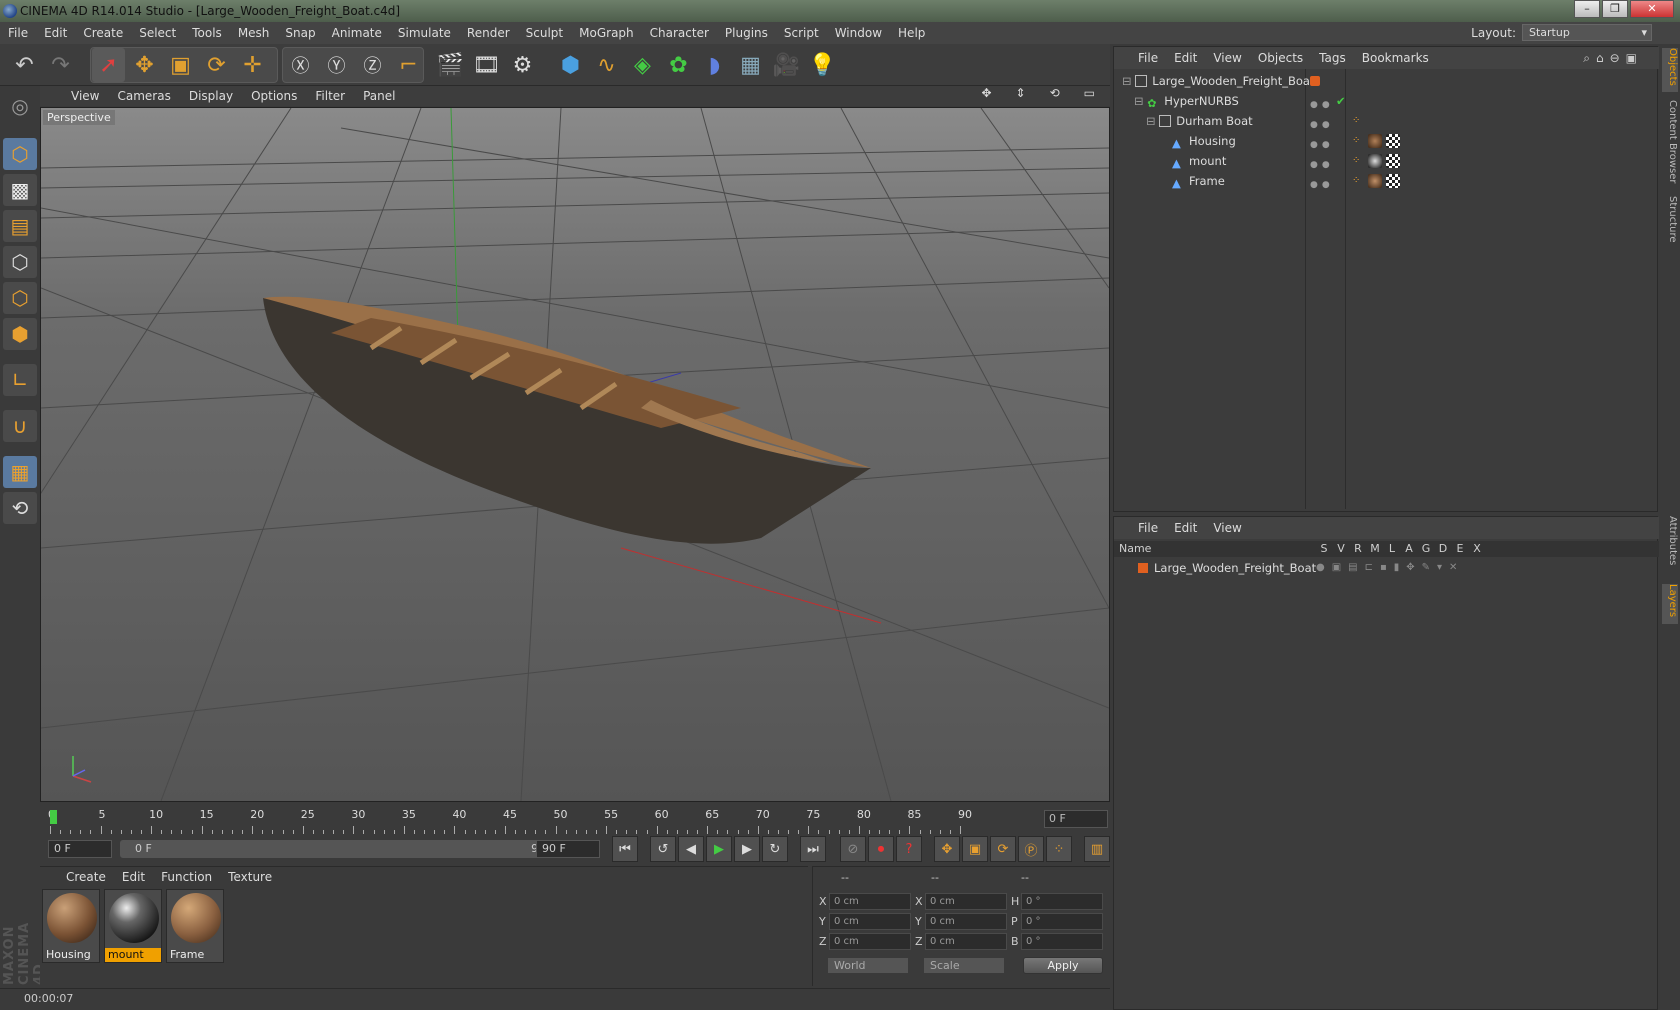  Describe the element at coordinates (450, 65) in the screenshot. I see `render-view-icon: 🎬` at that location.